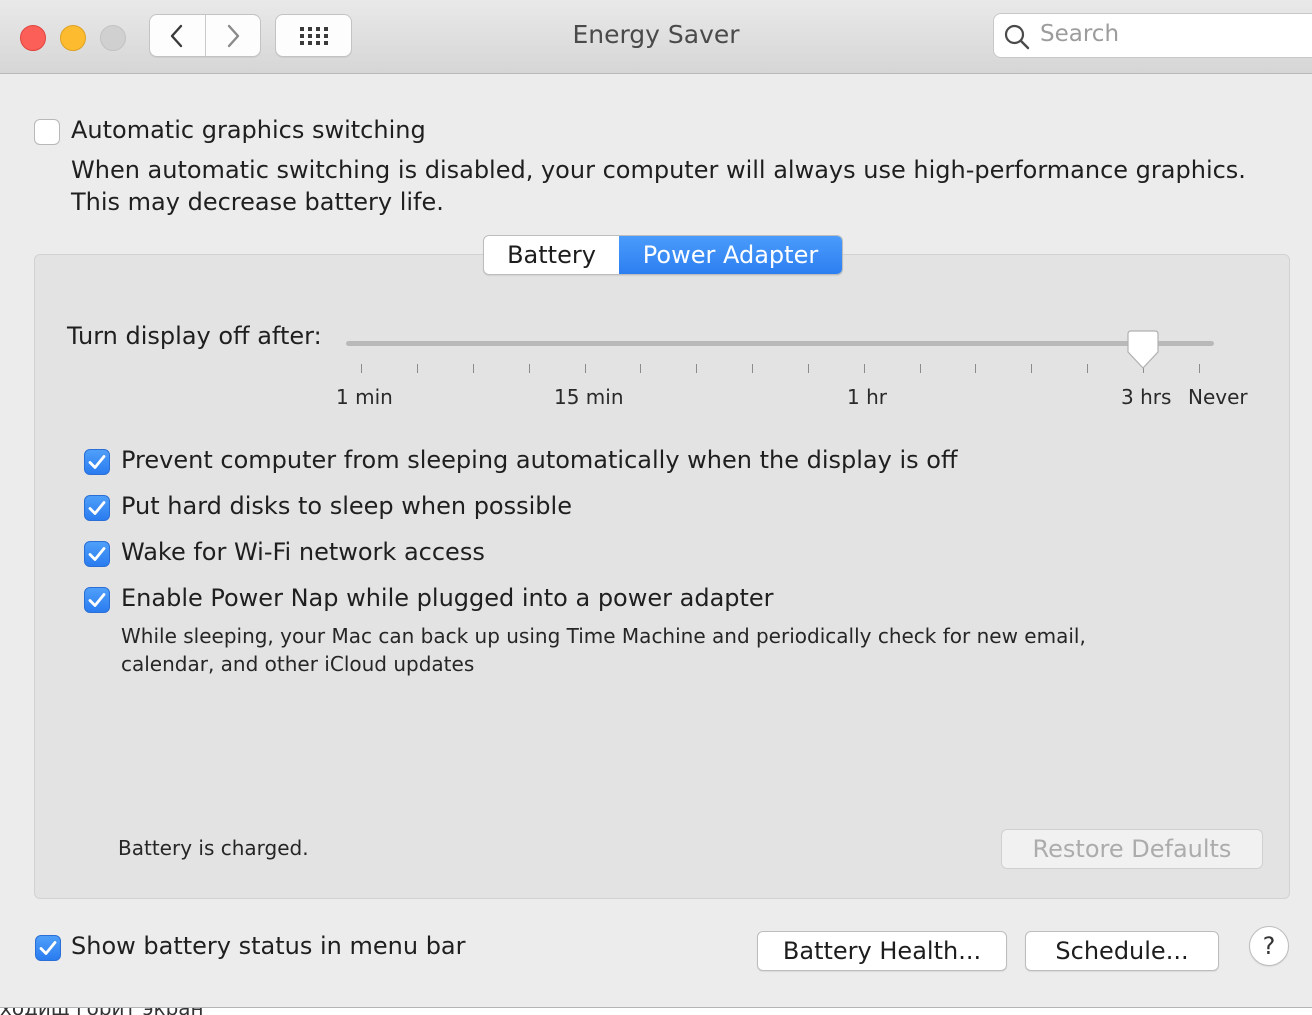 This screenshot has height=1015, width=1312. What do you see at coordinates (213, 848) in the screenshot?
I see `battery-status-text: Battery is charged.` at bounding box center [213, 848].